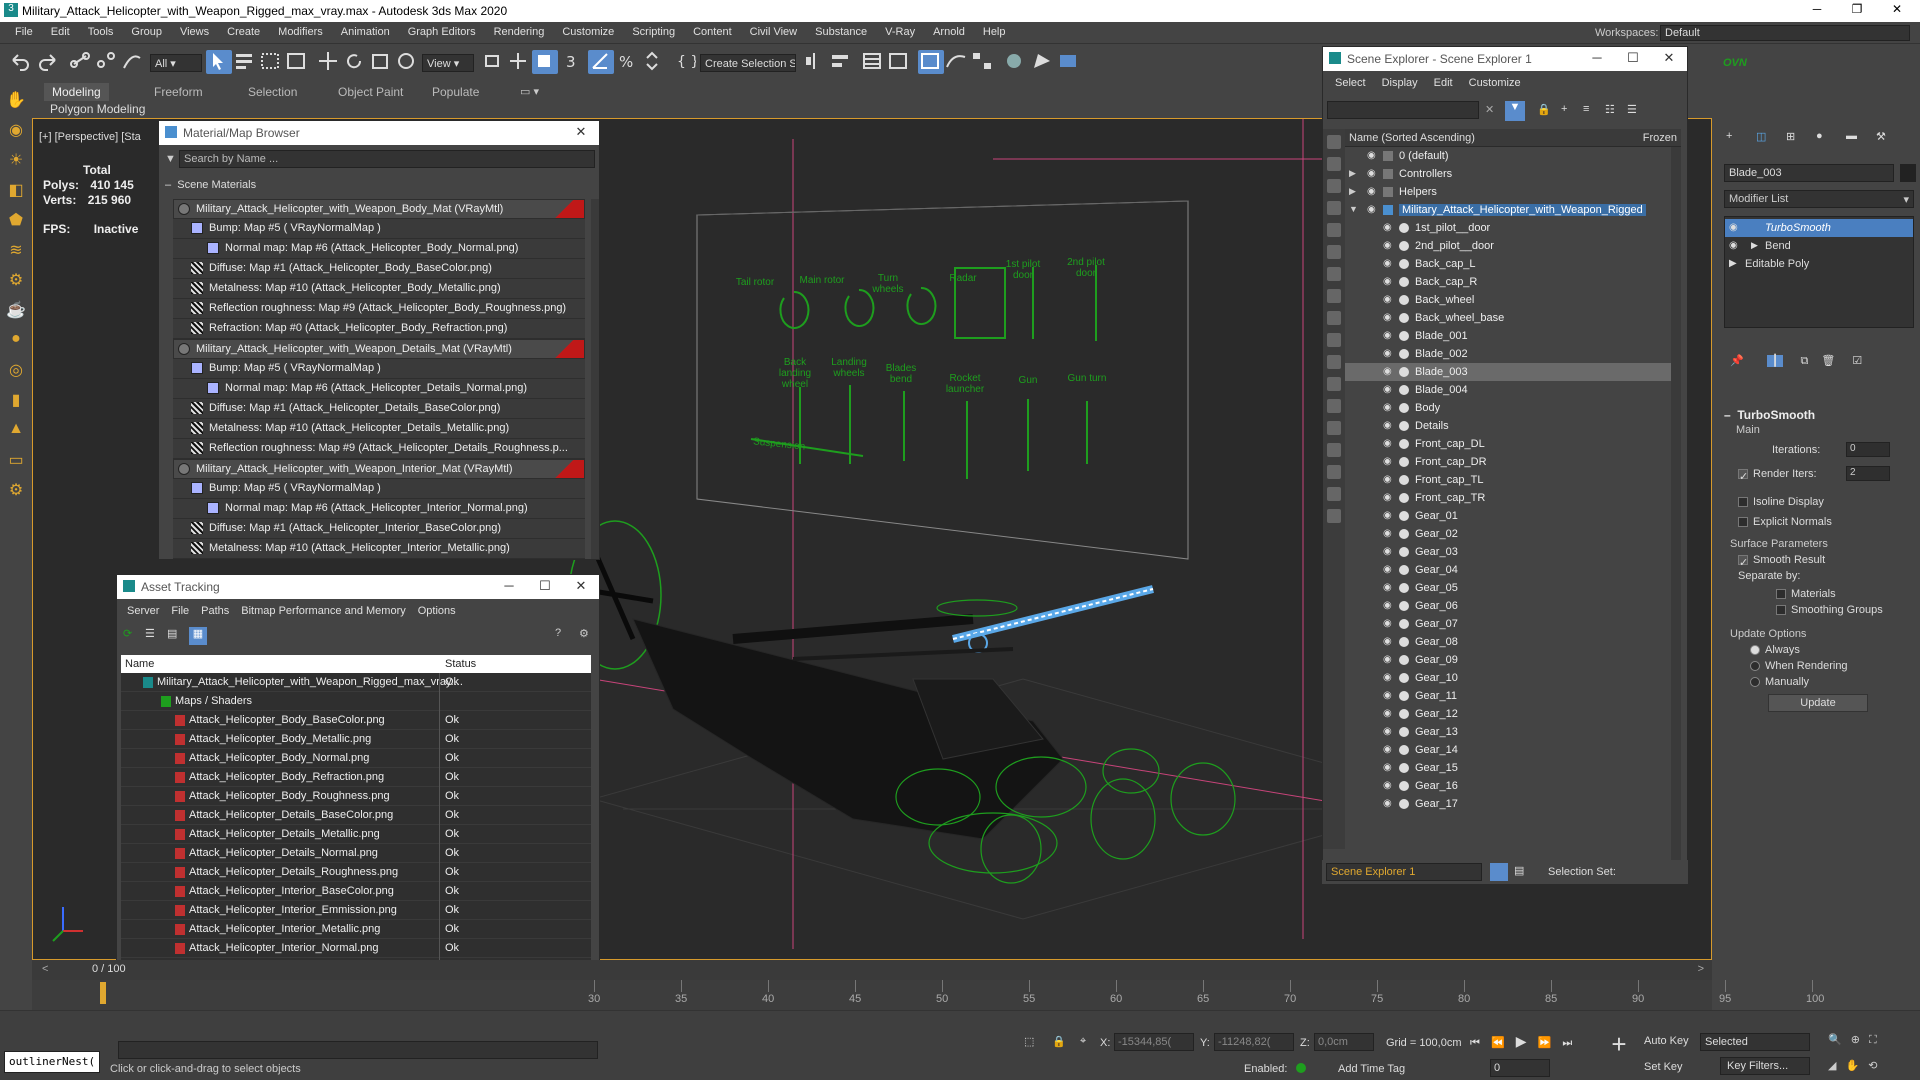 The width and height of the screenshot is (1920, 1080). What do you see at coordinates (210, 185) in the screenshot?
I see `scene-materials-header: – Scene Materials` at bounding box center [210, 185].